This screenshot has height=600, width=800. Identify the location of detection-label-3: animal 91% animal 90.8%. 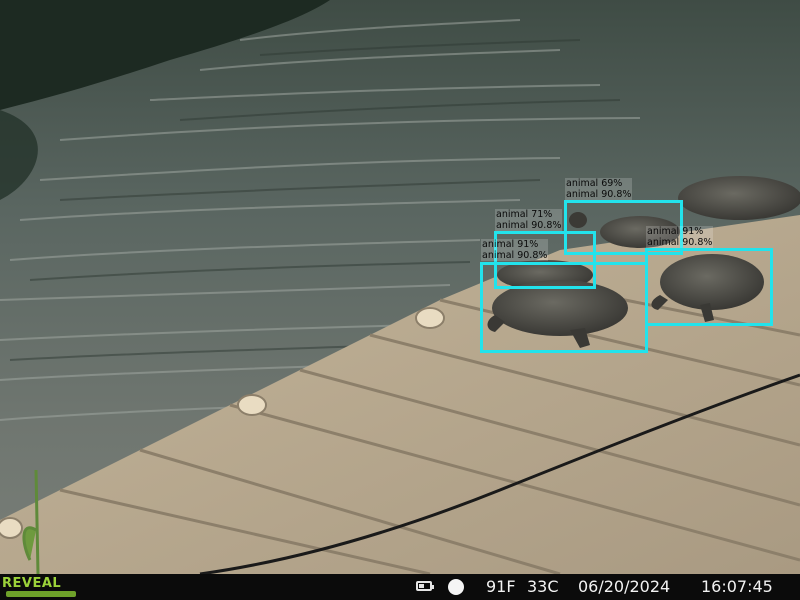
(515, 250).